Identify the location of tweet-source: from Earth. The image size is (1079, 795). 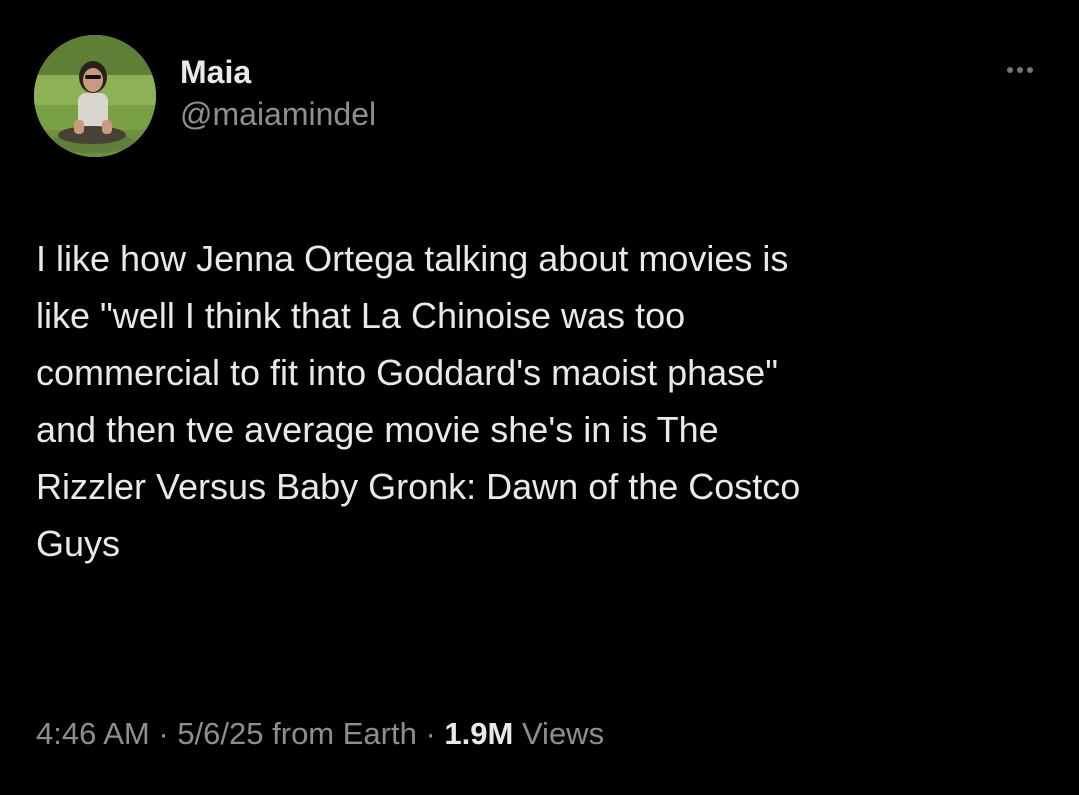
(340, 733).